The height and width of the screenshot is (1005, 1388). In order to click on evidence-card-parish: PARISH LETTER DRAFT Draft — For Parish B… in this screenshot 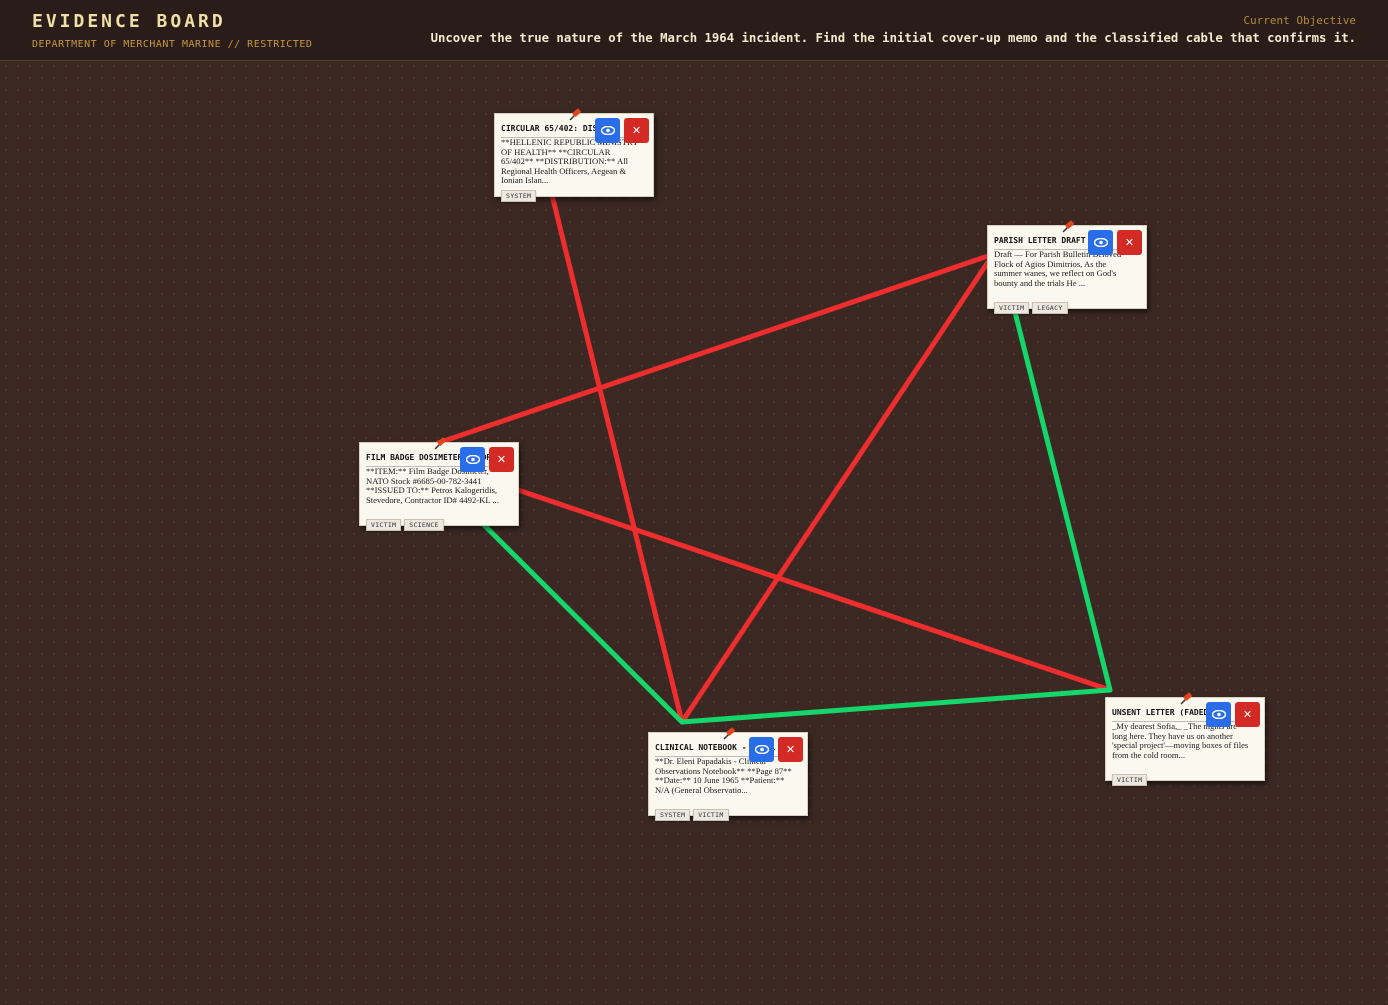, I will do `click(1067, 267)`.